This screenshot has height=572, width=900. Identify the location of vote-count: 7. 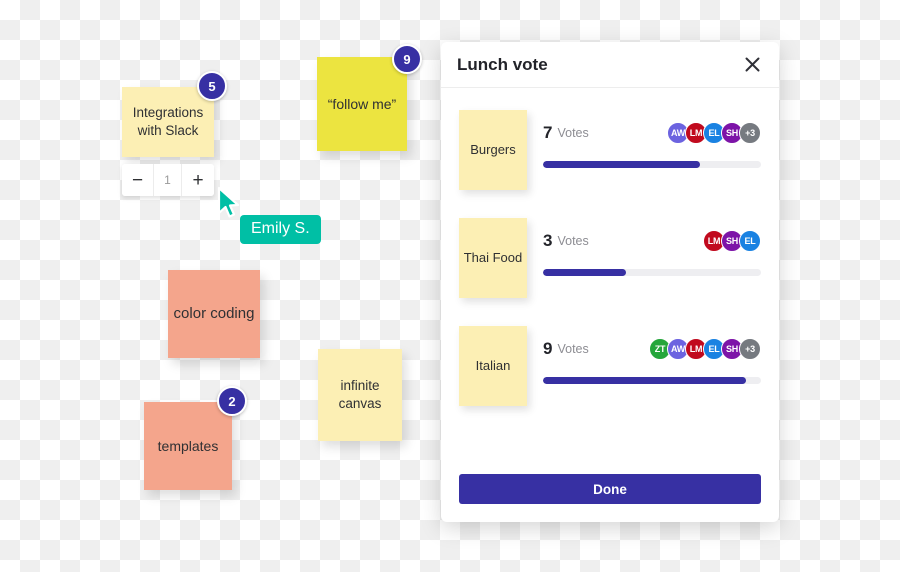
(548, 132).